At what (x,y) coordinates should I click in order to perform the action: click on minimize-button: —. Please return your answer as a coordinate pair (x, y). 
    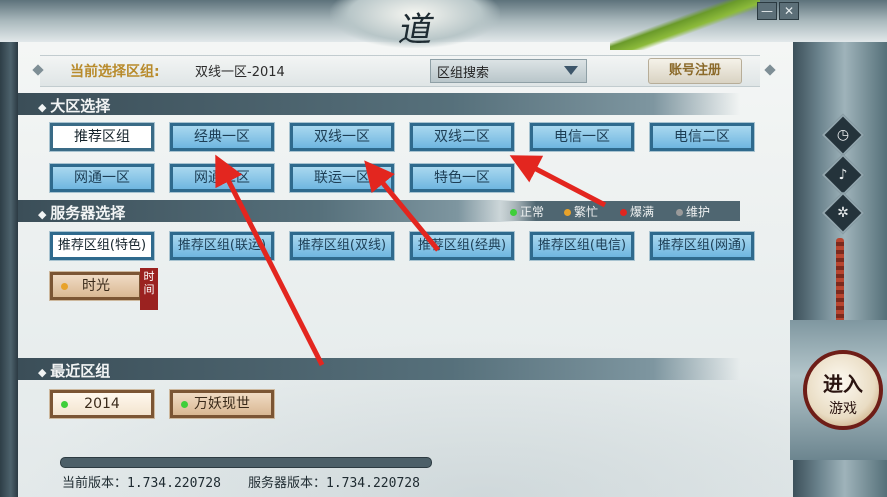
    Looking at the image, I should click on (767, 11).